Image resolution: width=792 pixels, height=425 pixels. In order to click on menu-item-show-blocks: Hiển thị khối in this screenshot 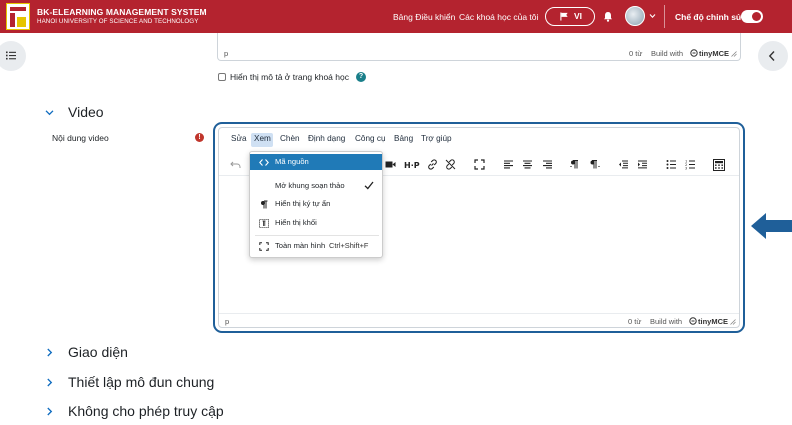, I will do `click(316, 223)`.